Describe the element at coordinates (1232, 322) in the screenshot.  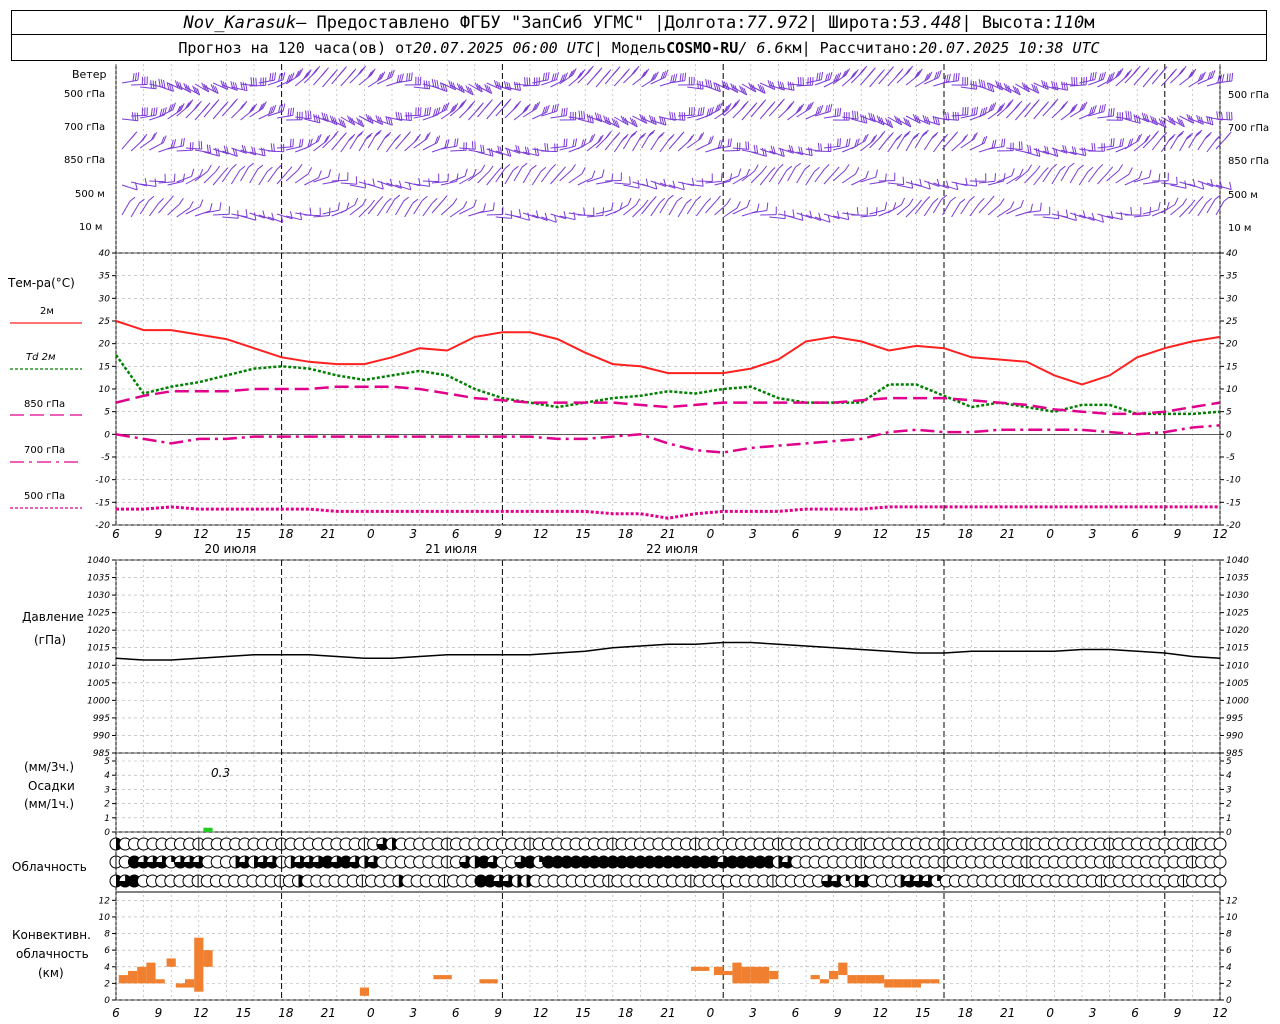
I see `temp-tick-label-right: 25` at that location.